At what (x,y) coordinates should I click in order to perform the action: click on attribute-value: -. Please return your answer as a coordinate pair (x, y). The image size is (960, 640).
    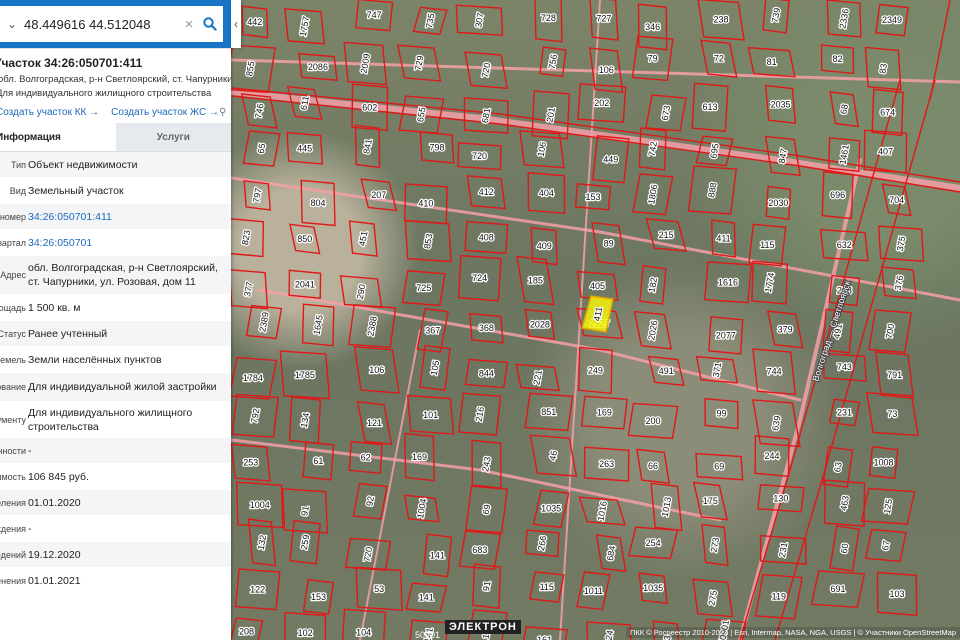
    Looking at the image, I should click on (30, 528).